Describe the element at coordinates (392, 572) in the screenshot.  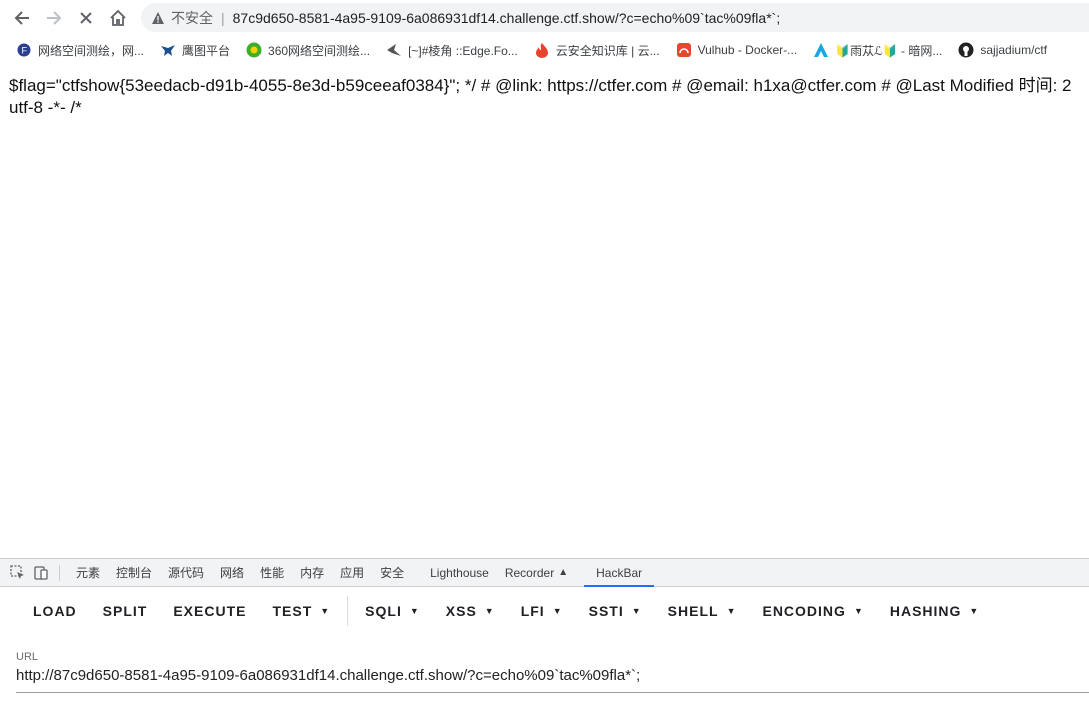
I see `tab-security: 安全` at that location.